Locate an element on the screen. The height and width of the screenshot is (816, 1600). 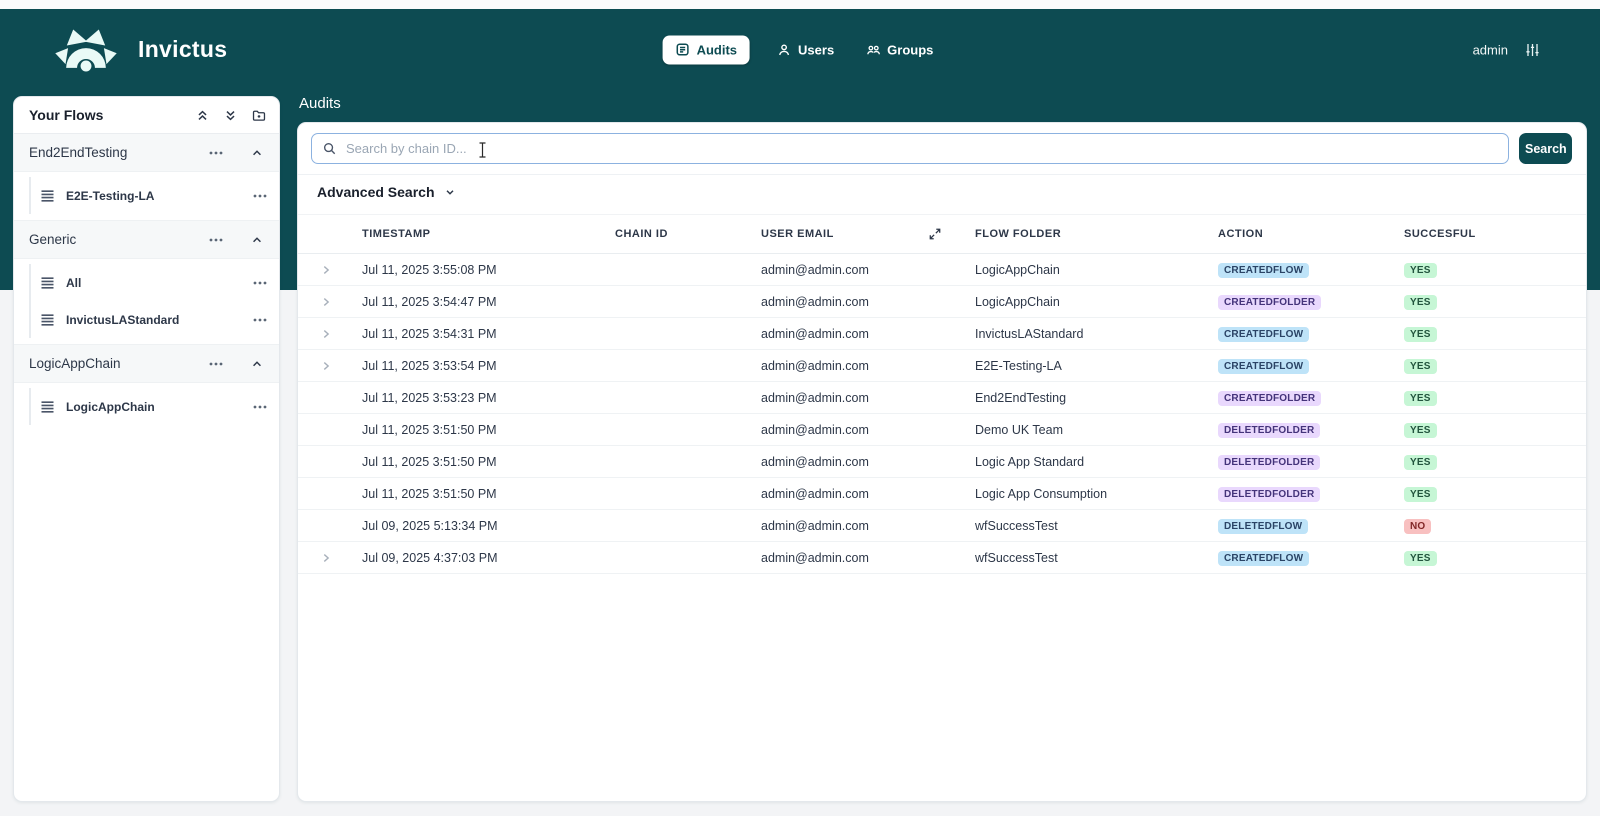
flow-item-logicappchain: LogicAppChain is located at coordinates (155, 406).